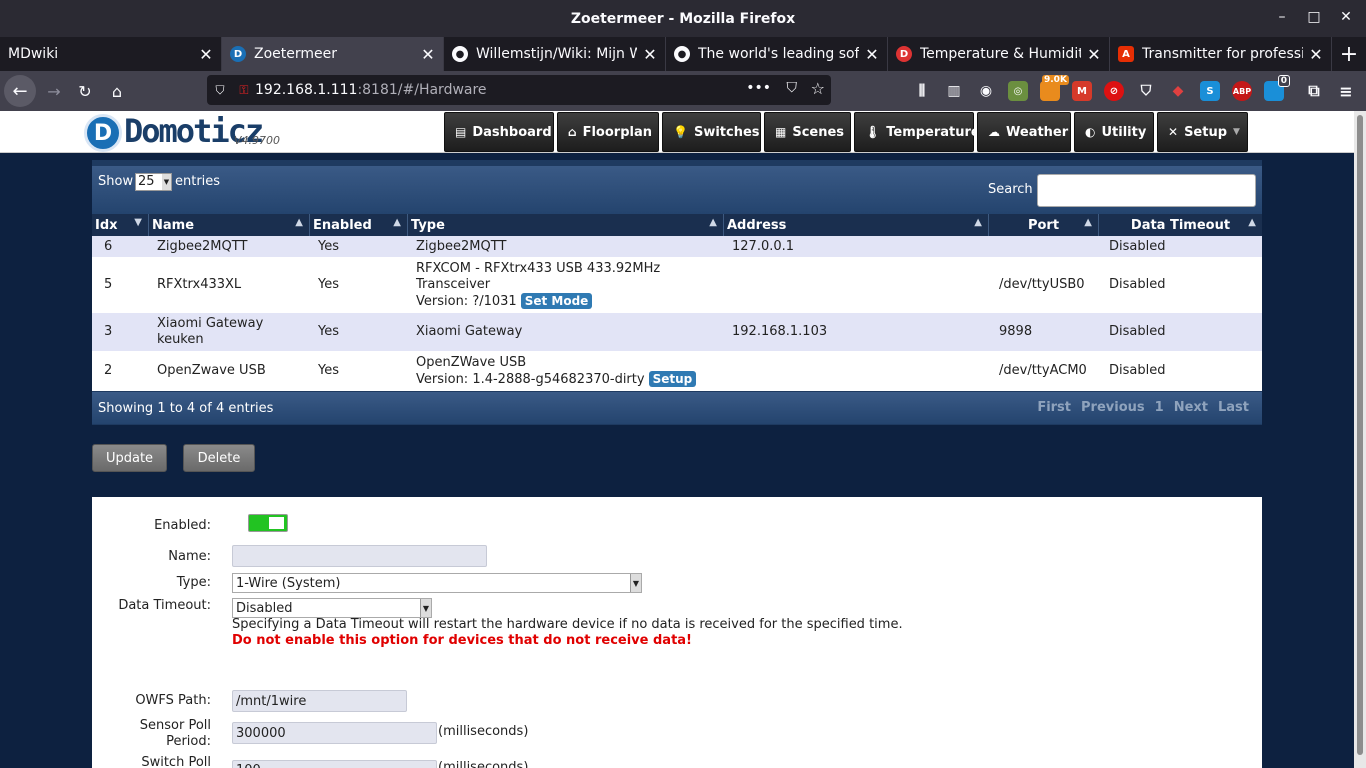  I want to click on menu-temperature: 🌡 Temperature, so click(917, 132).